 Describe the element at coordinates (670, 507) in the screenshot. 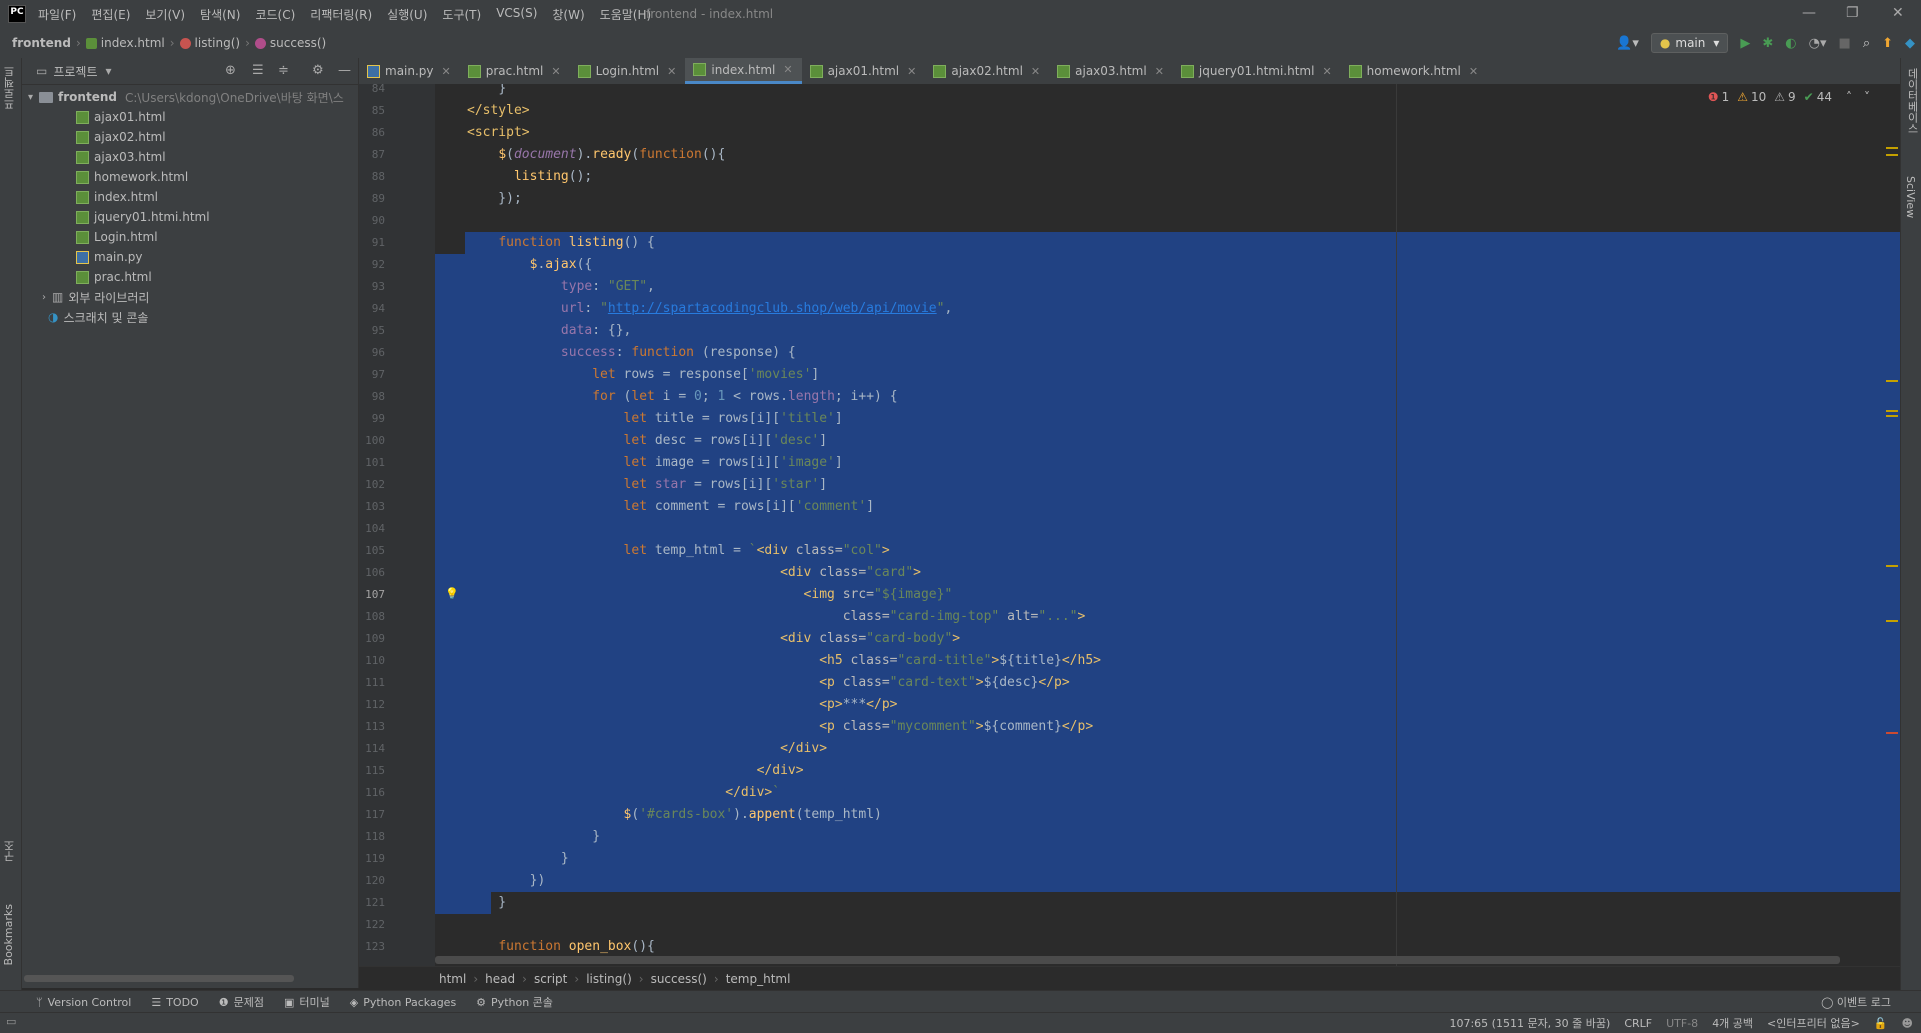

I see `code-line: let comment = rows[i]['comment']` at that location.